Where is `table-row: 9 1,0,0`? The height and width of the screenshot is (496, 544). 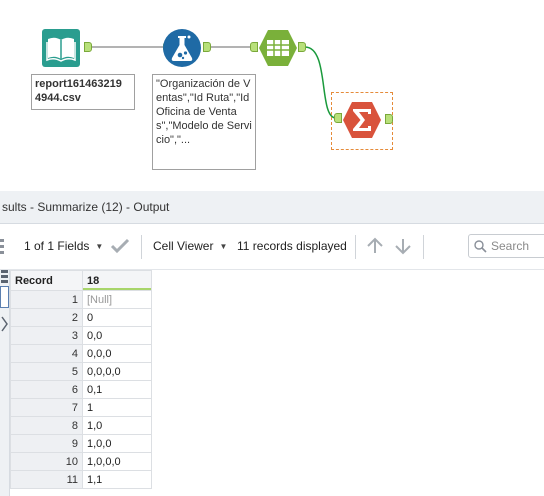
table-row: 9 1,0,0 is located at coordinates (81, 443).